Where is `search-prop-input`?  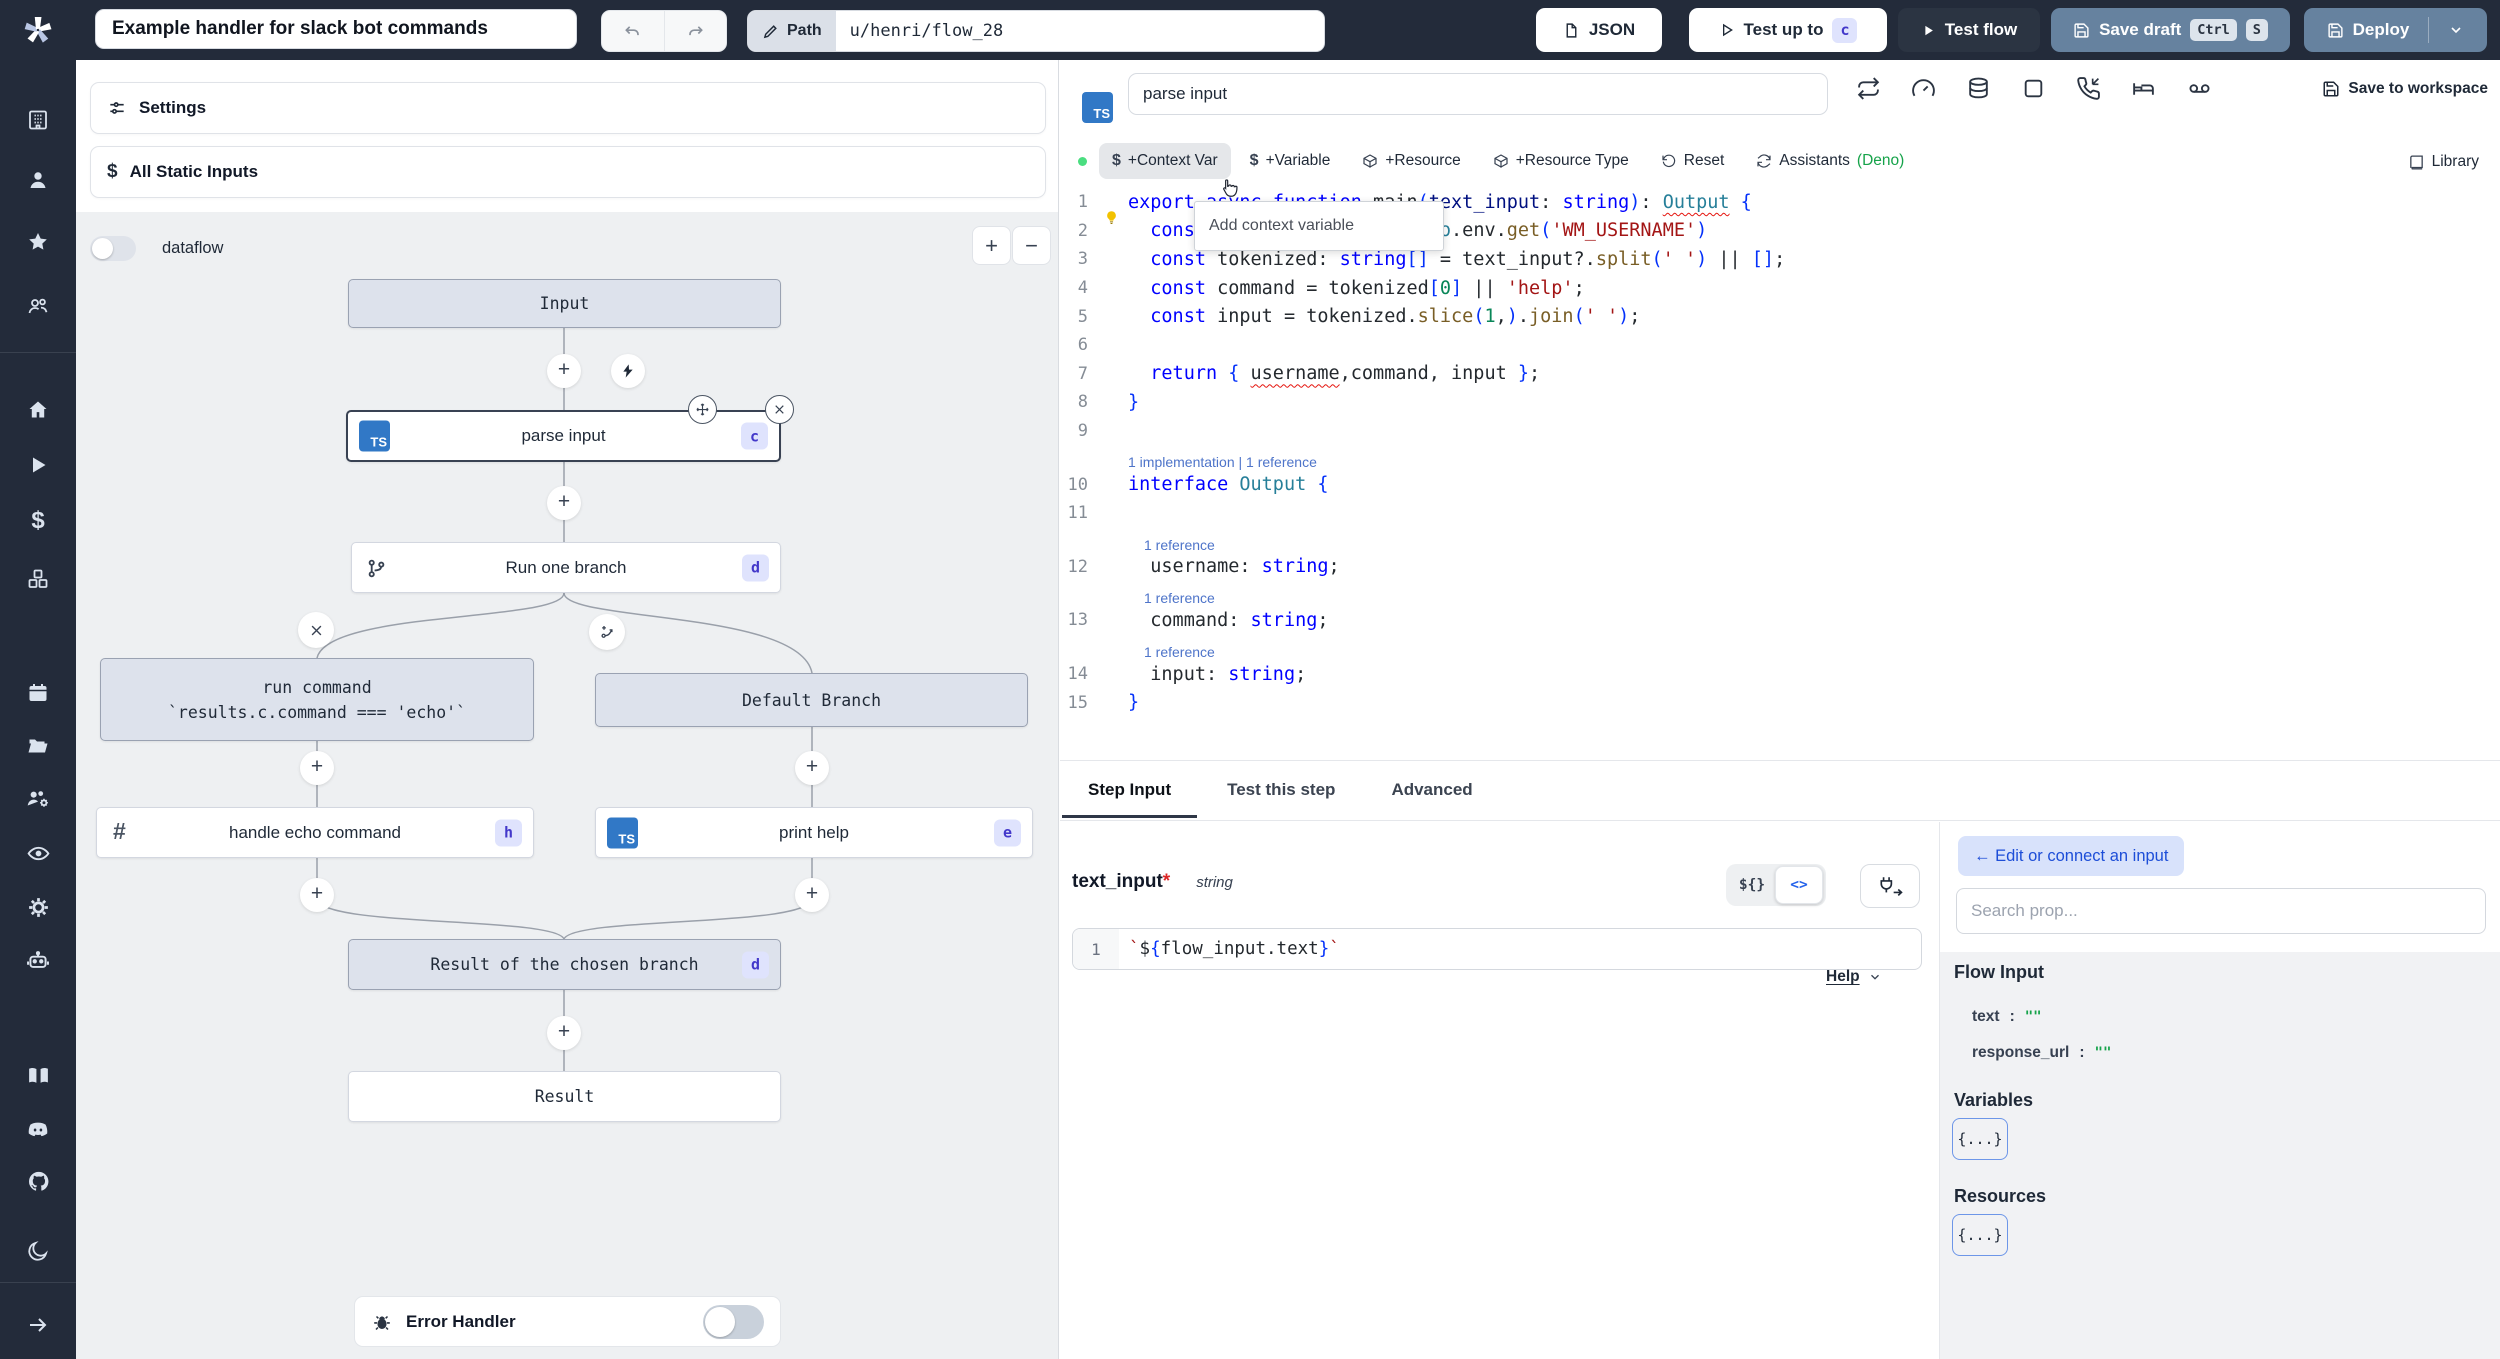
search-prop-input is located at coordinates (2221, 911).